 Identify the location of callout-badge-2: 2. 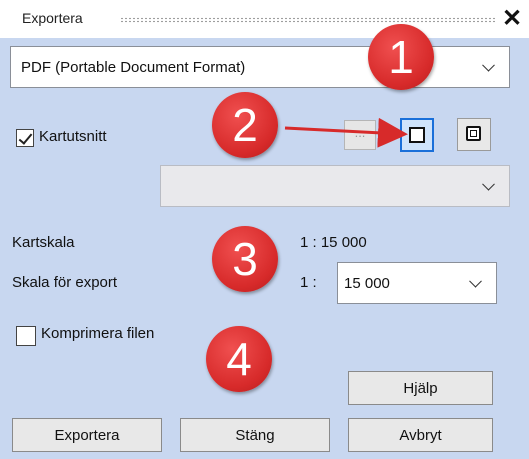
(245, 125).